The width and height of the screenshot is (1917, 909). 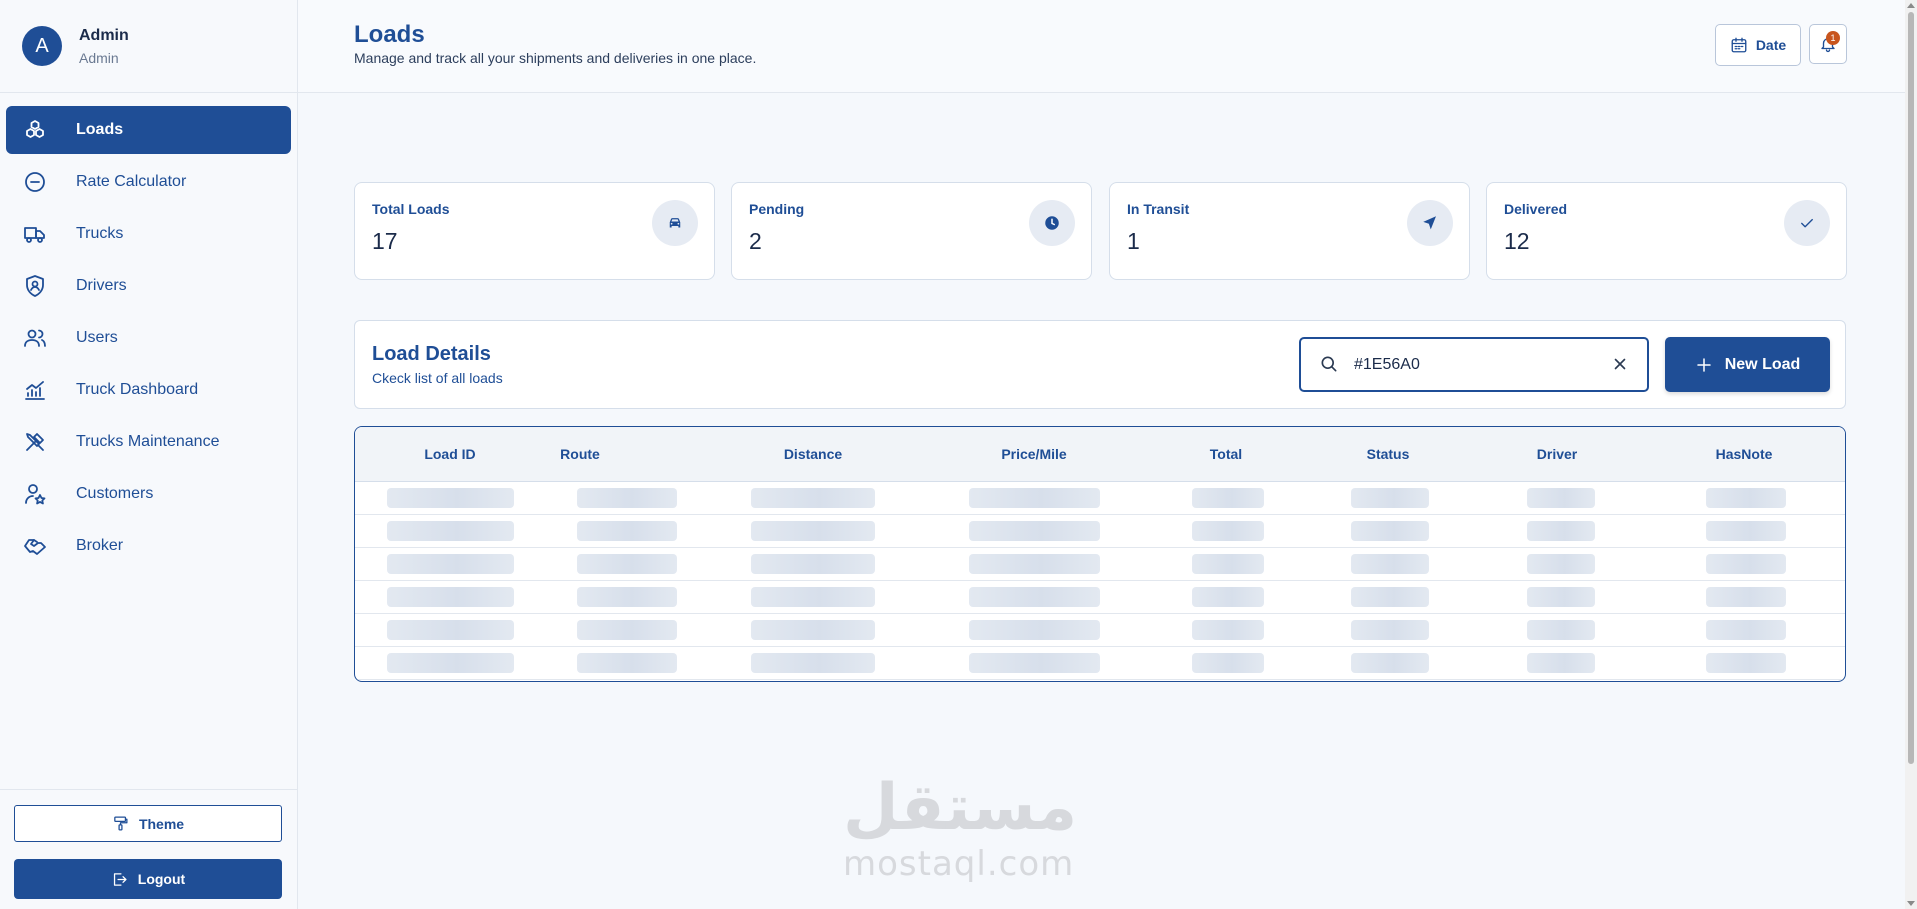 I want to click on column-header-hasnote: HasNote, so click(x=1744, y=454).